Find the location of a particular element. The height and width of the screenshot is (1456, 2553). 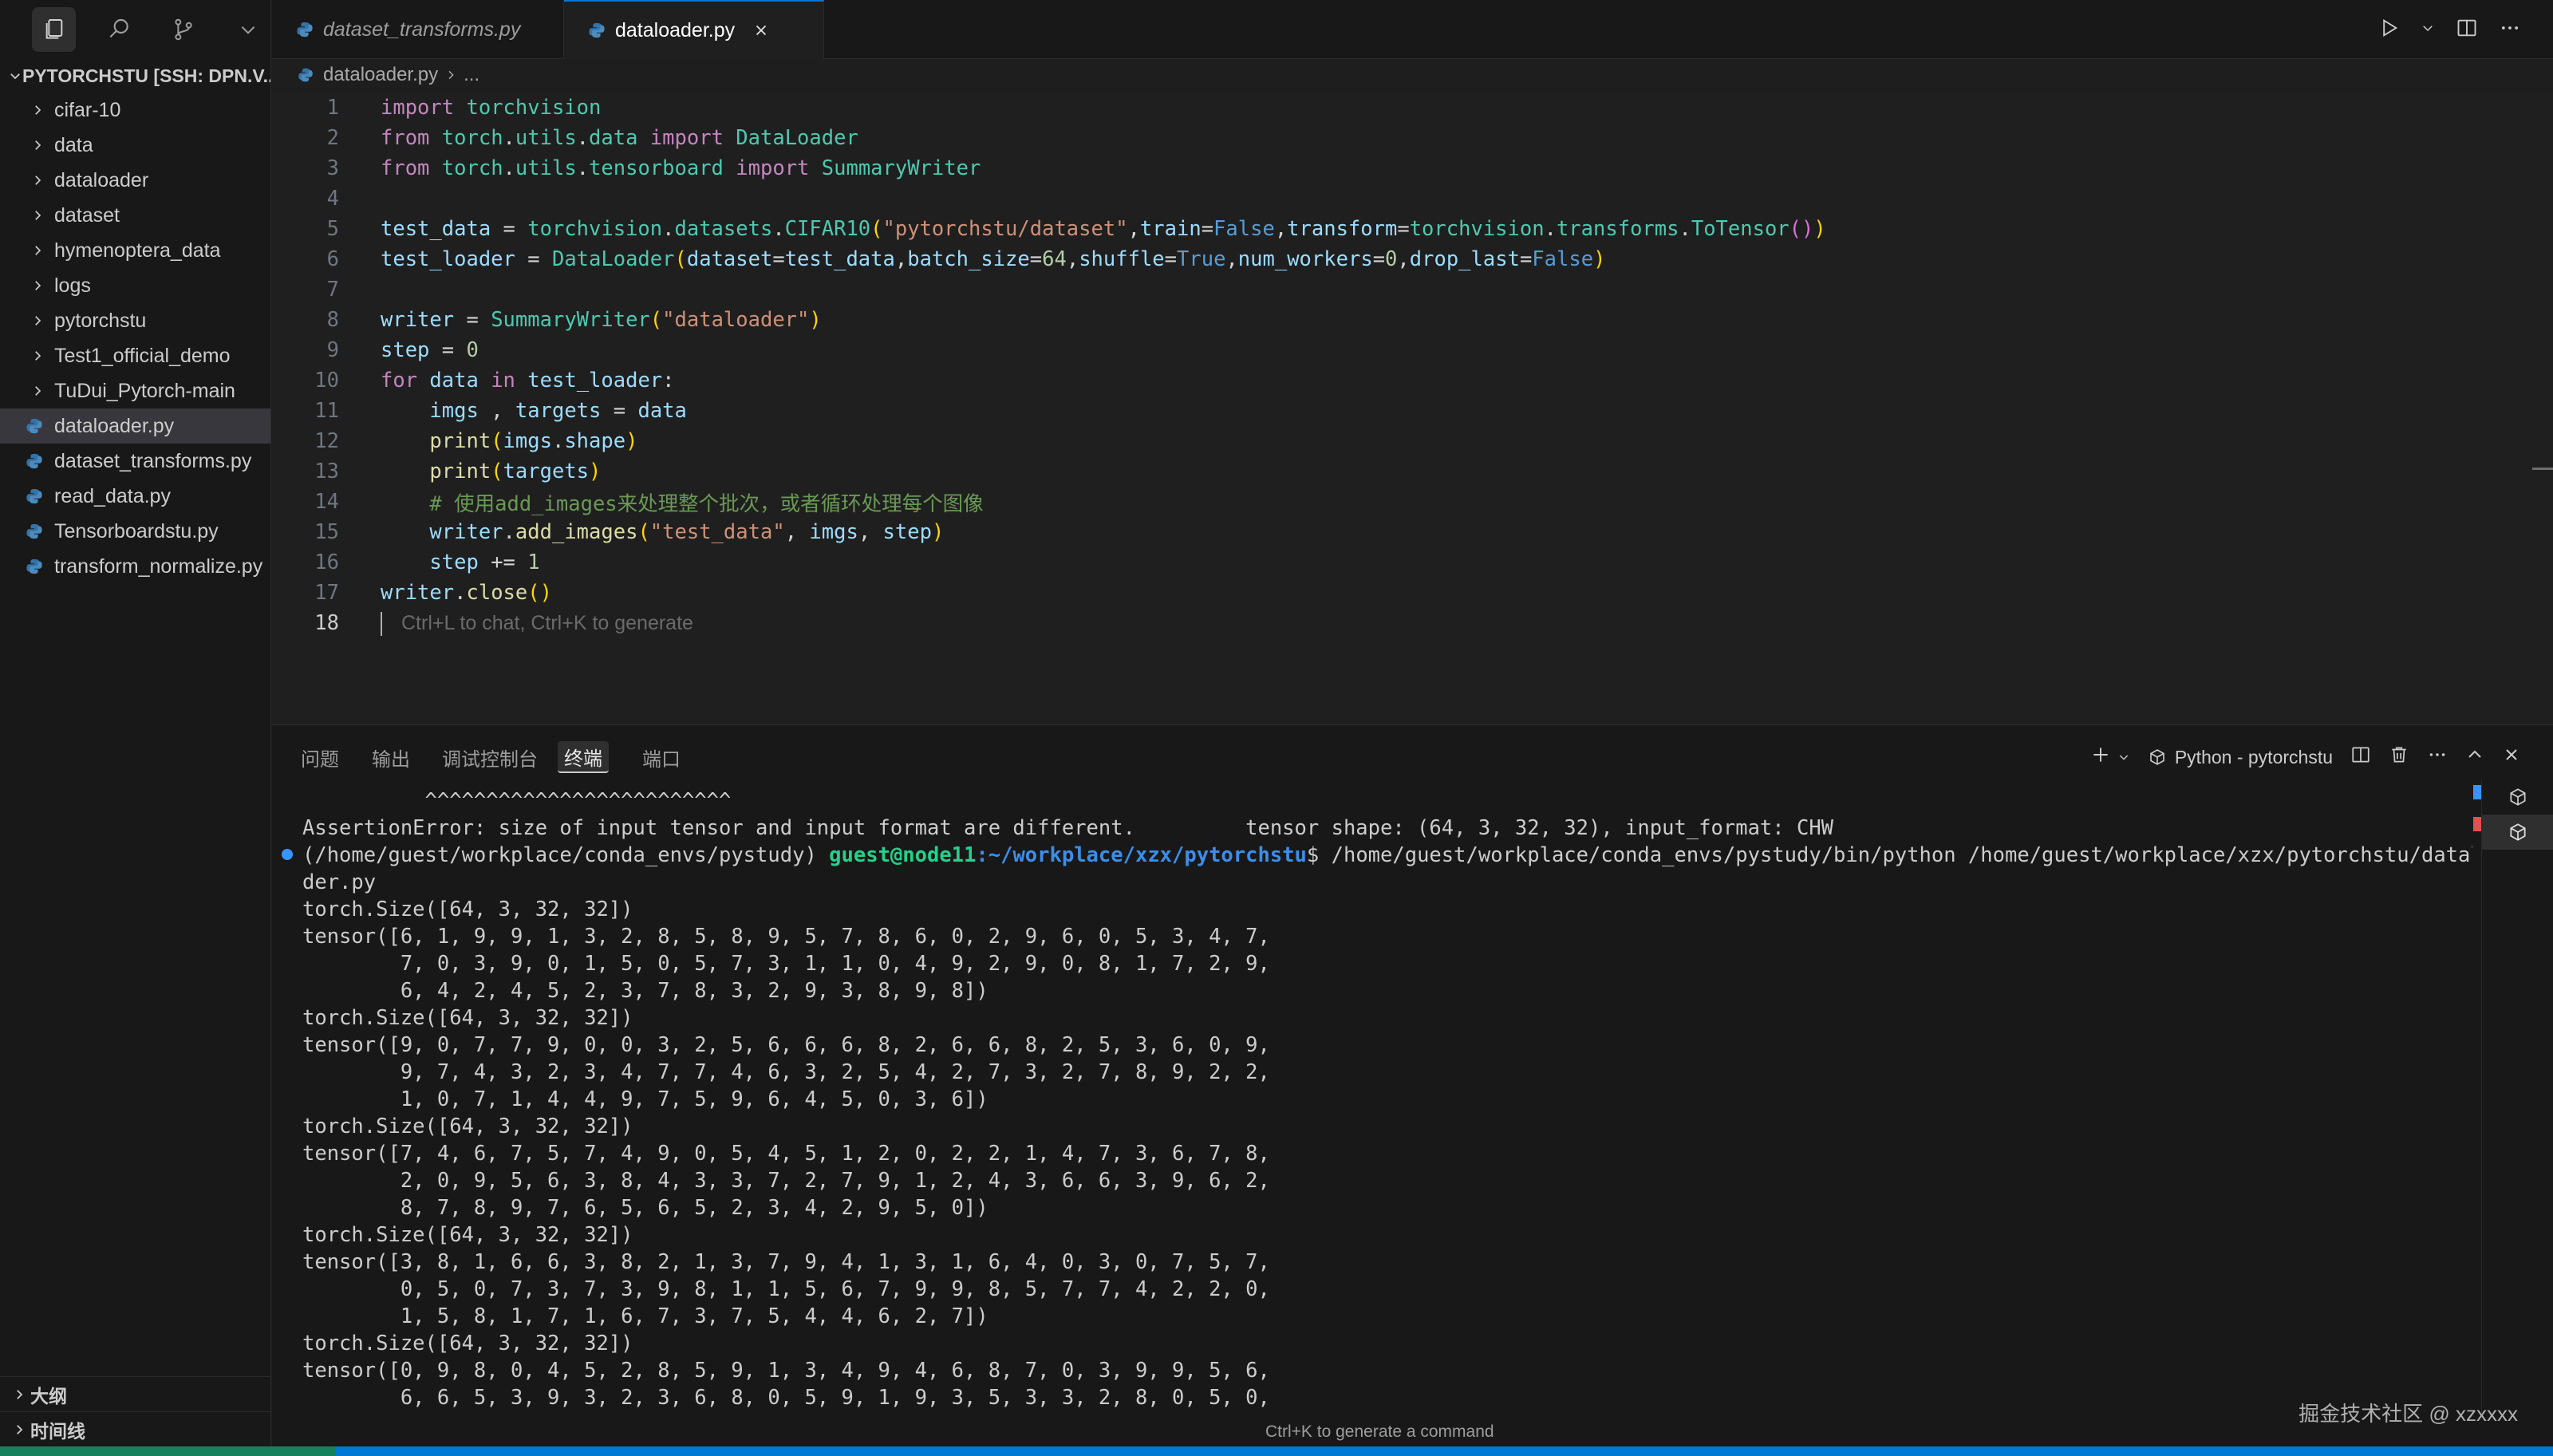

file-item: read_data.py is located at coordinates (135, 496).